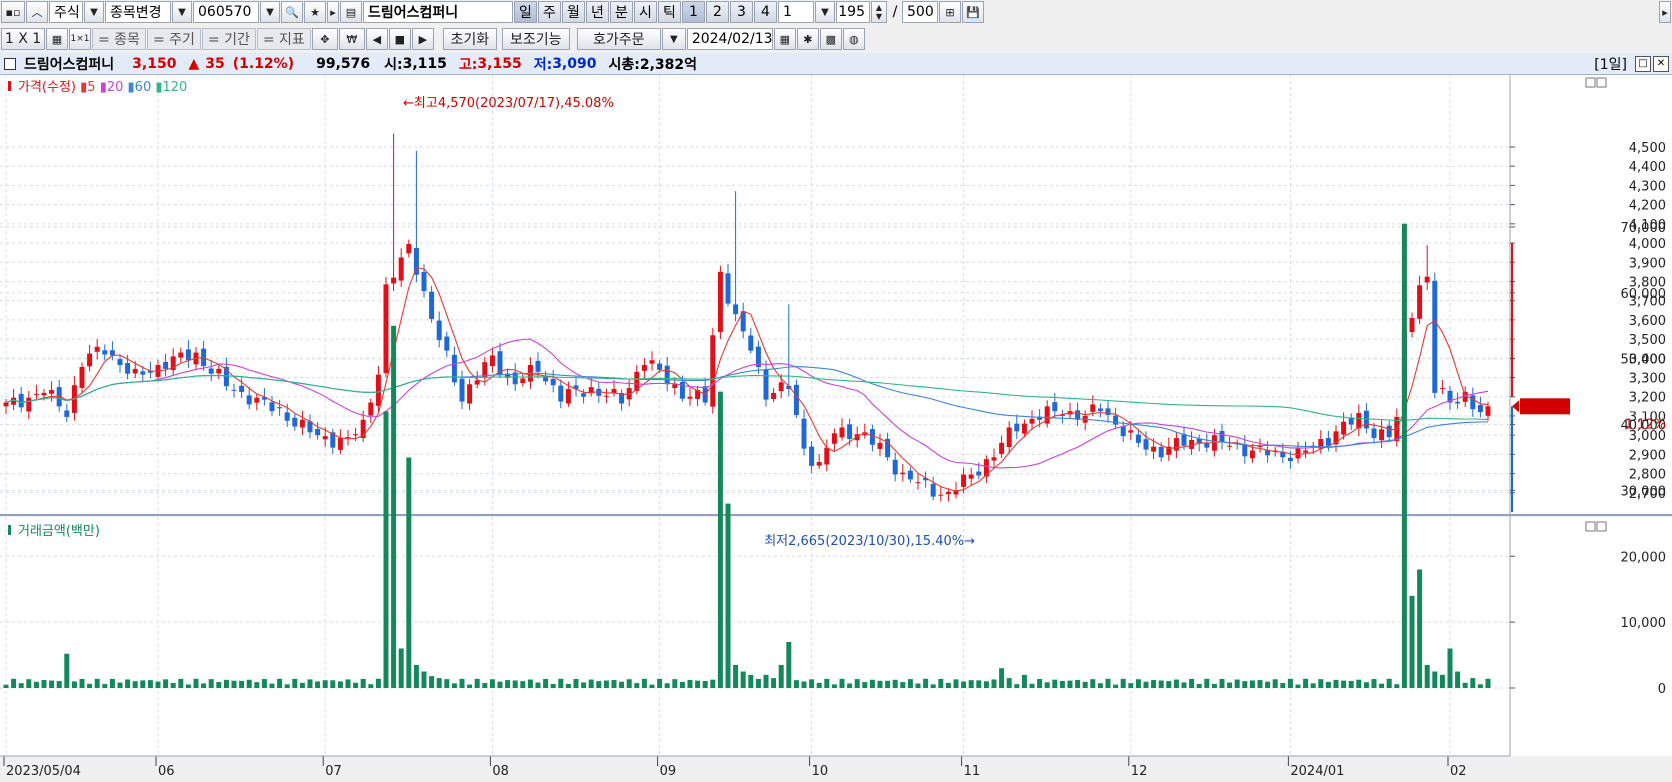  What do you see at coordinates (469, 39) in the screenshot?
I see `reset-button: 초기화` at bounding box center [469, 39].